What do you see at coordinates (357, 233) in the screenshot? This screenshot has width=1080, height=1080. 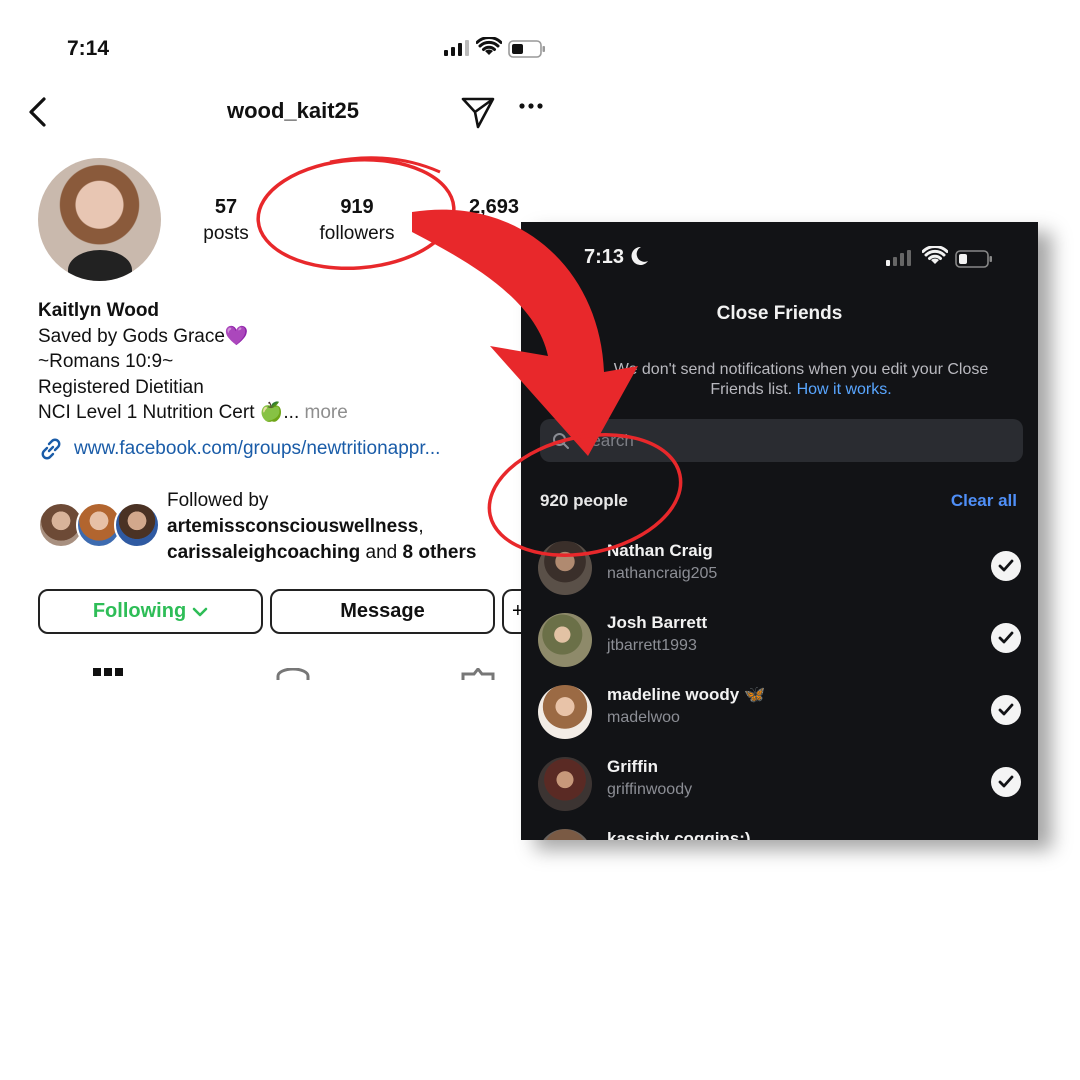 I see `followers-label: followers` at bounding box center [357, 233].